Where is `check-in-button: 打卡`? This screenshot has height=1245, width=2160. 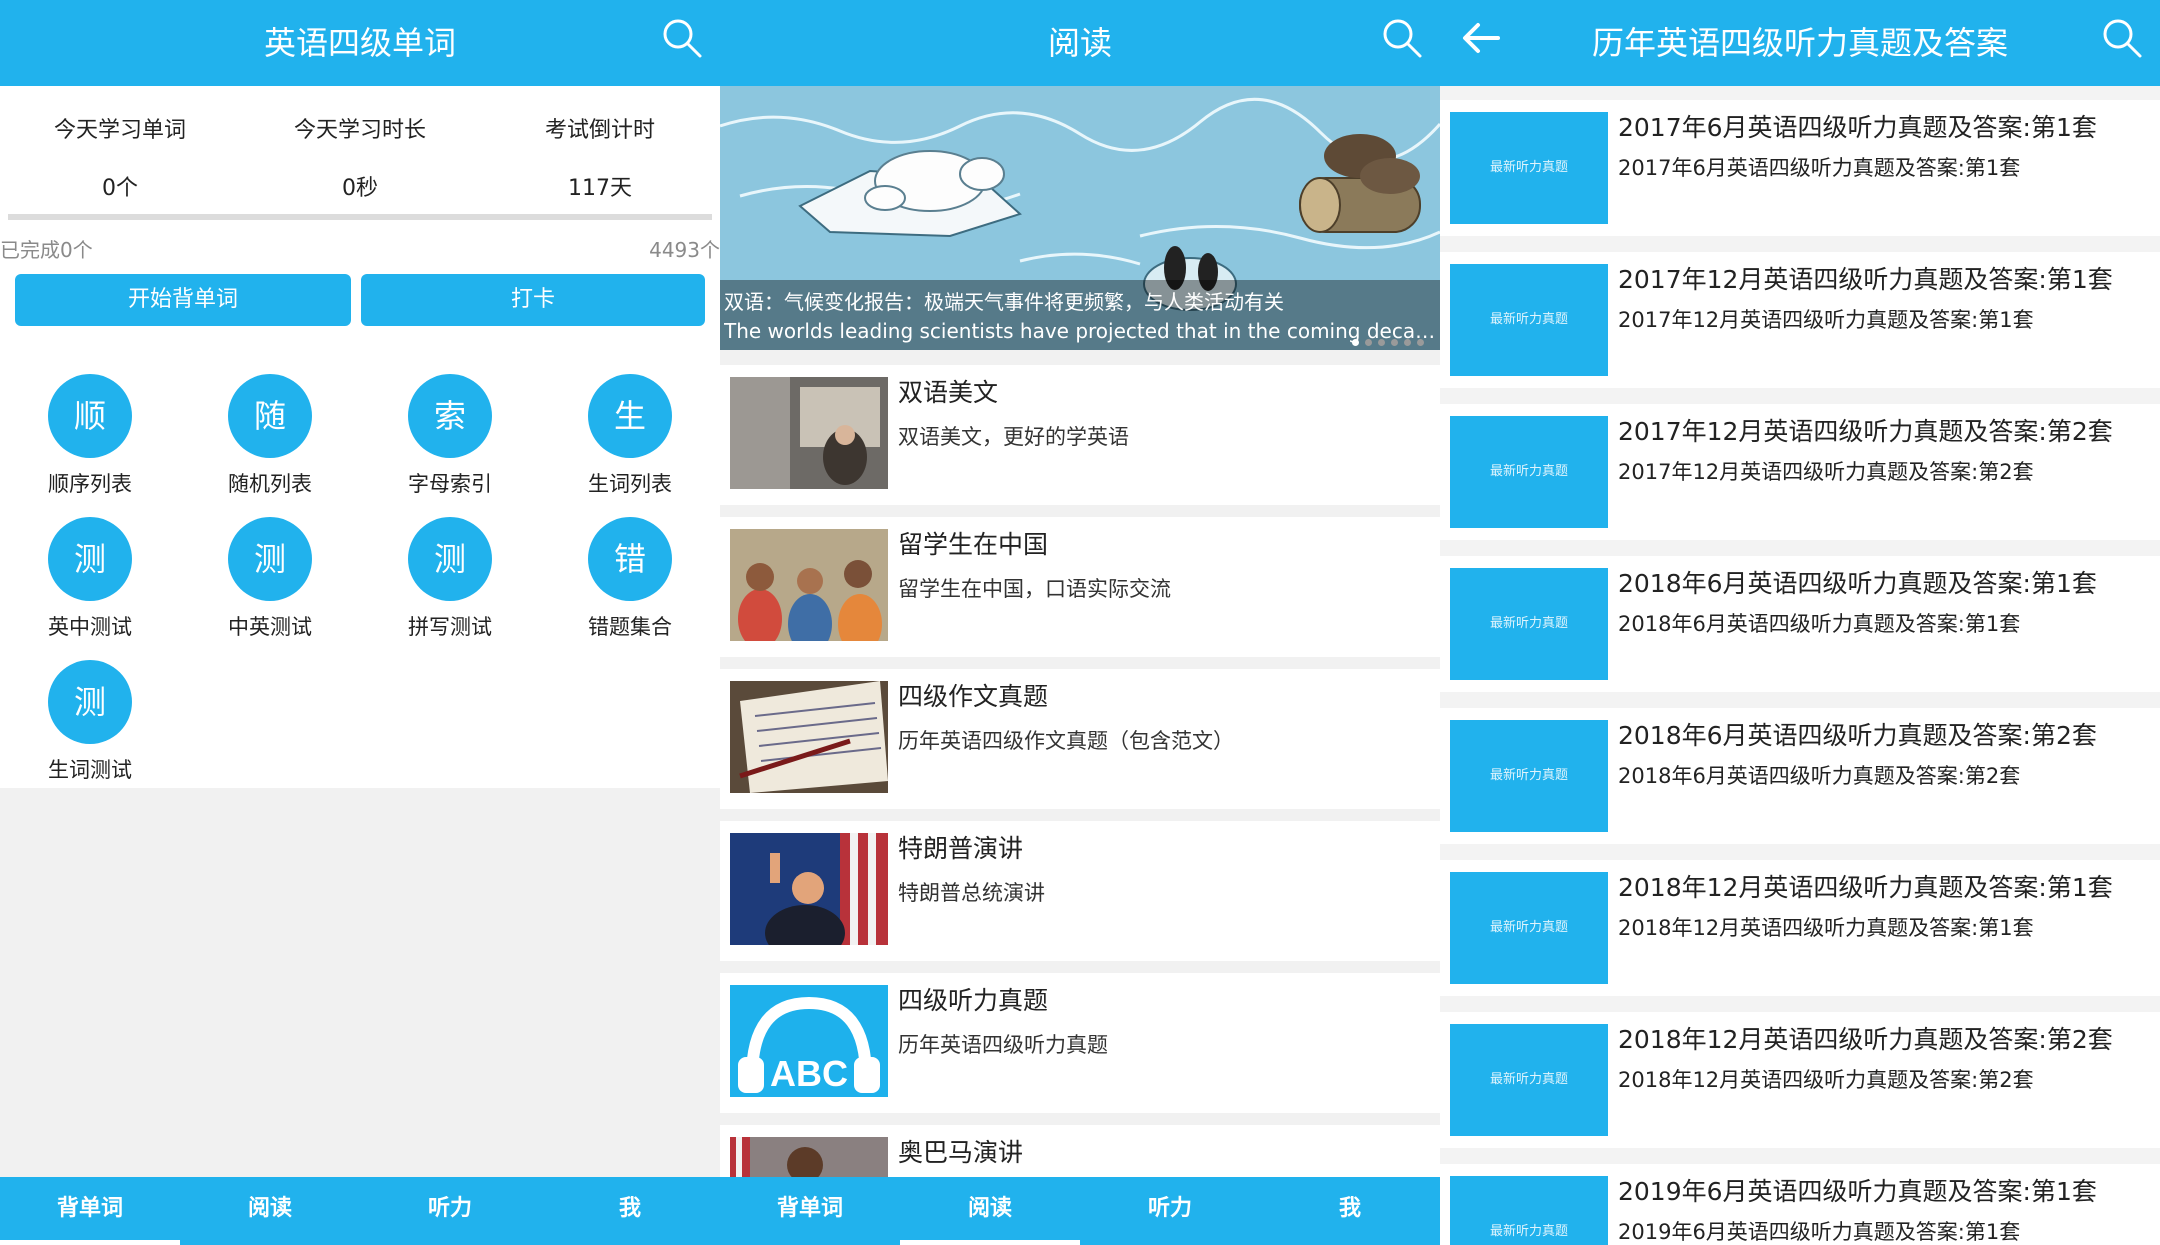
check-in-button: 打卡 is located at coordinates (533, 300).